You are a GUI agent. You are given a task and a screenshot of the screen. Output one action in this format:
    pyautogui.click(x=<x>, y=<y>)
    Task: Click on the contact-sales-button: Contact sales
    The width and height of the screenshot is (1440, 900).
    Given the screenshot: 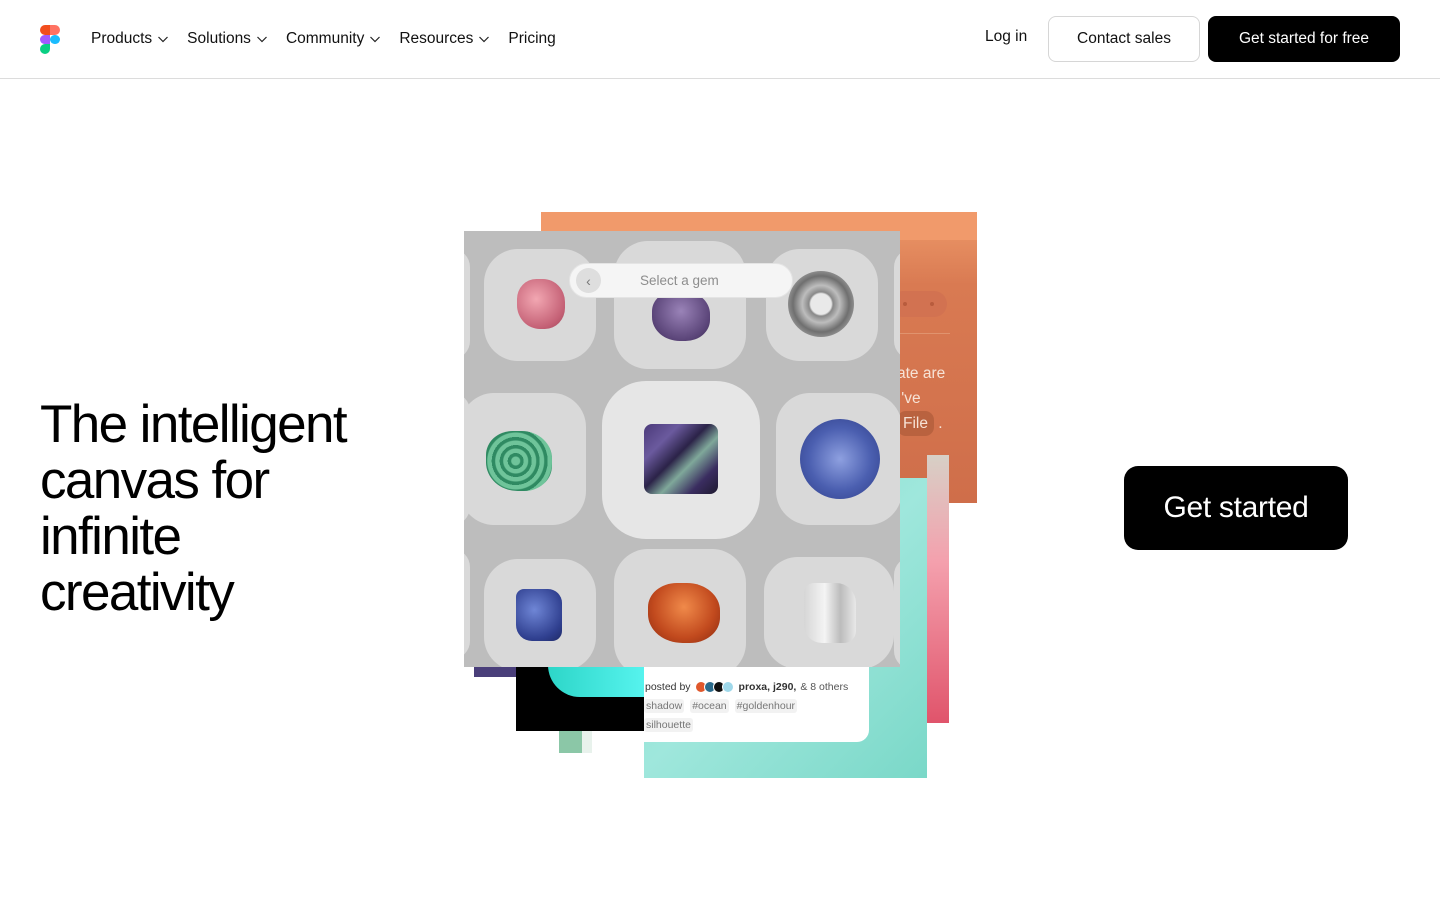 What is the action you would take?
    pyautogui.click(x=1124, y=39)
    